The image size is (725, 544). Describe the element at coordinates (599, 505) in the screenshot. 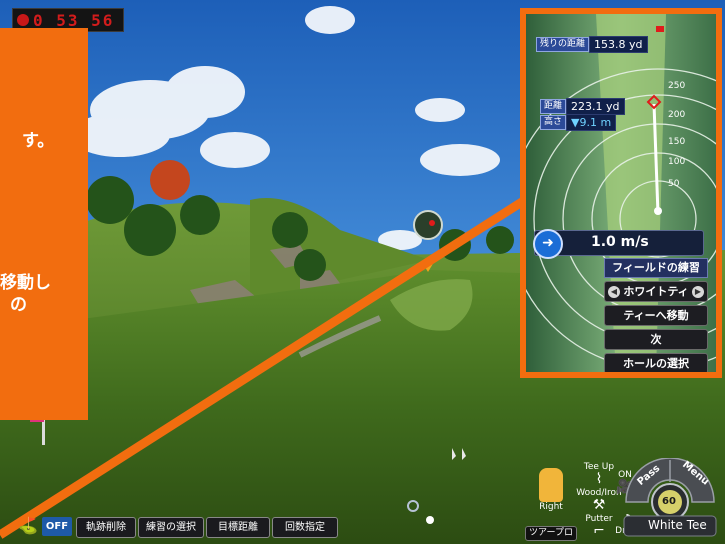

I see `wood-iron-icon: ⚒` at that location.